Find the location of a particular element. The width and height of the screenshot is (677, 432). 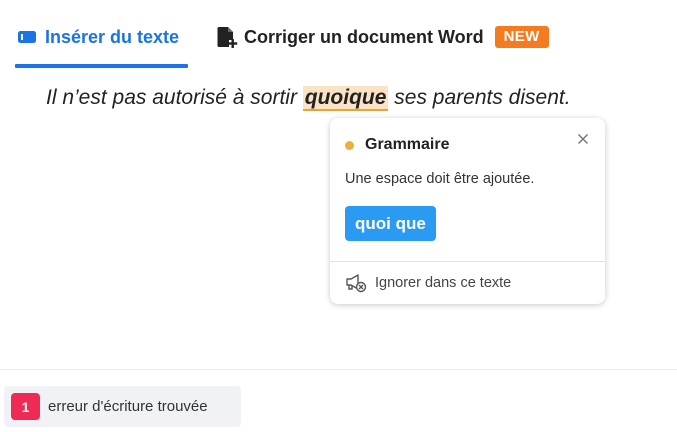

ignore-in-text-button: Ignorer dans ce texte is located at coordinates (428, 283).